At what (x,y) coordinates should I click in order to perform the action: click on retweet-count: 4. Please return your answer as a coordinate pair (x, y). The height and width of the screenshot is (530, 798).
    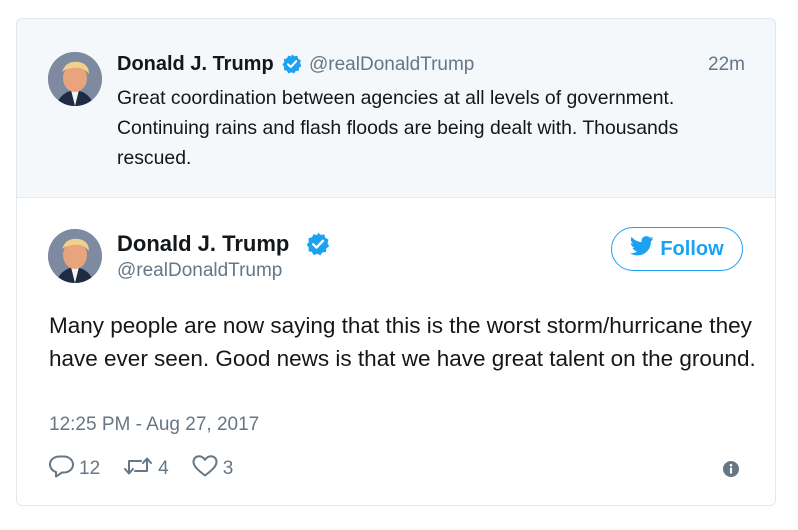
    Looking at the image, I should click on (163, 468).